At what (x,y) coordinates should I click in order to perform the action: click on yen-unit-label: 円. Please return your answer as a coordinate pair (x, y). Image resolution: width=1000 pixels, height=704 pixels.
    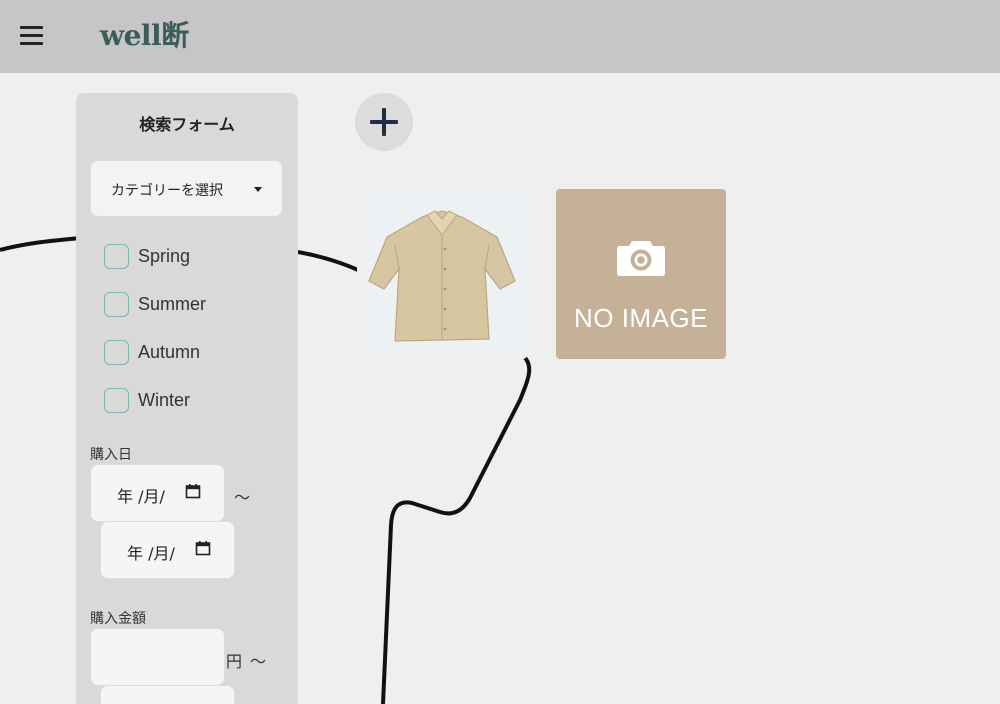
    Looking at the image, I should click on (234, 661).